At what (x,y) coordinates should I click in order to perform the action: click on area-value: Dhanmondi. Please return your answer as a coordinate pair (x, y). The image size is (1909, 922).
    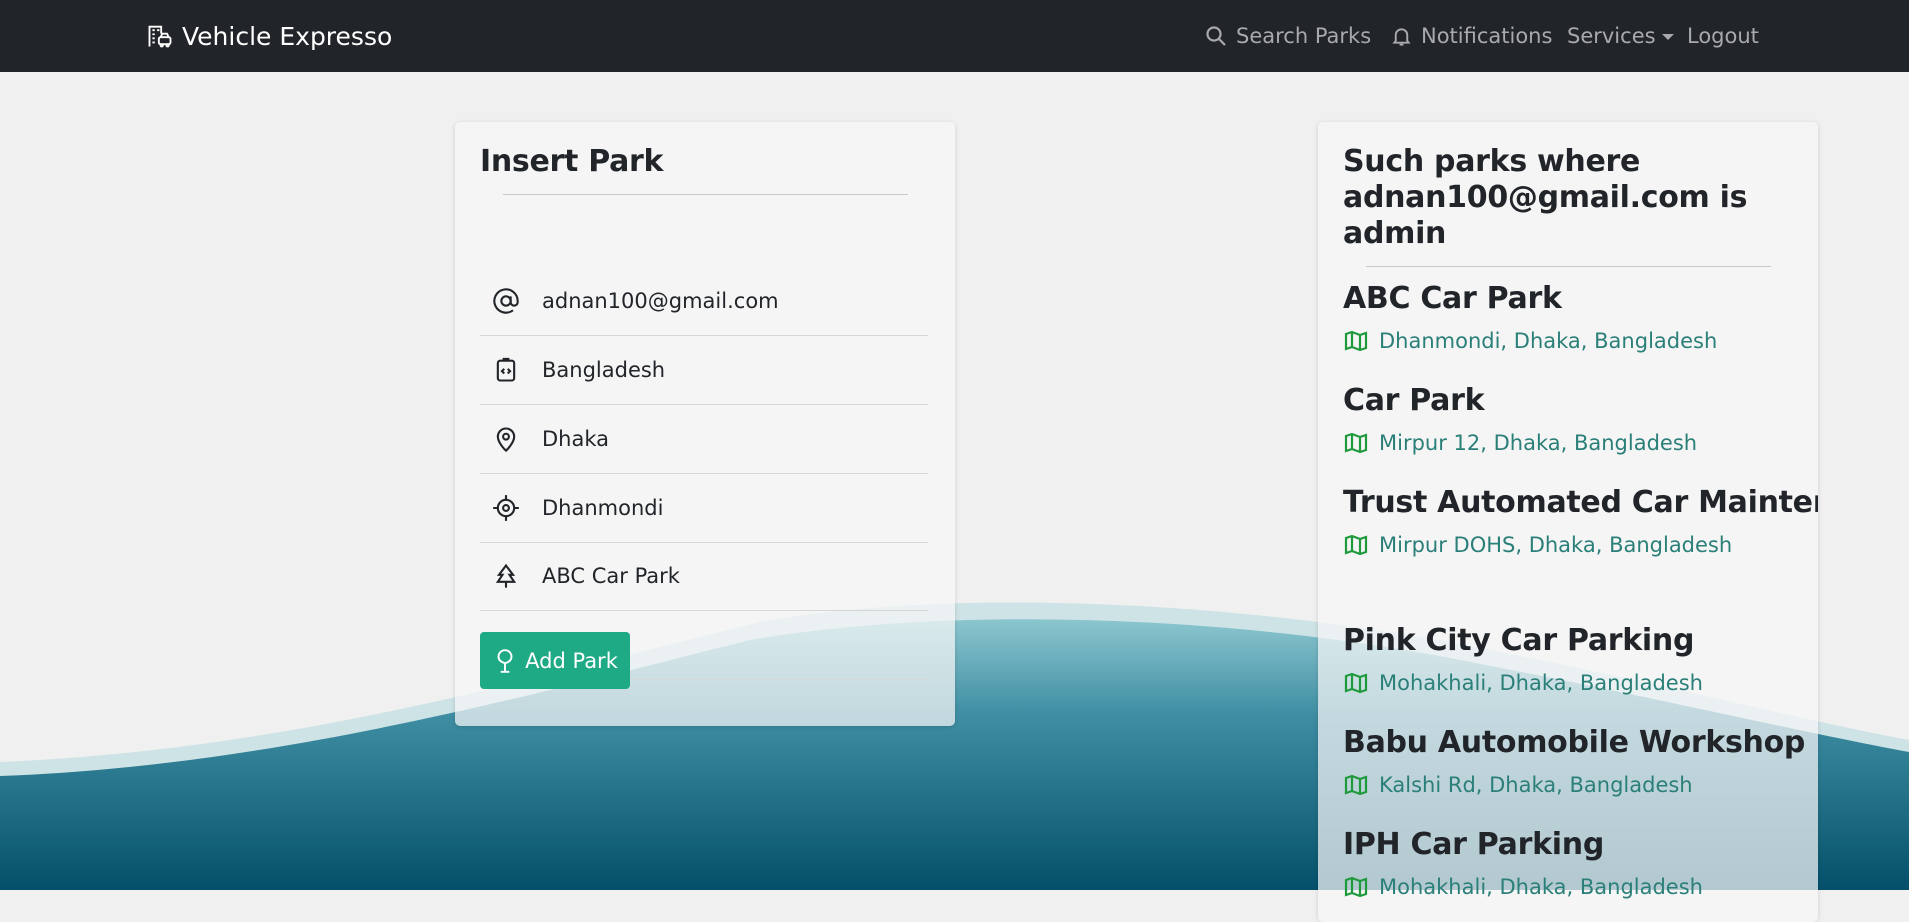
    Looking at the image, I should click on (603, 508).